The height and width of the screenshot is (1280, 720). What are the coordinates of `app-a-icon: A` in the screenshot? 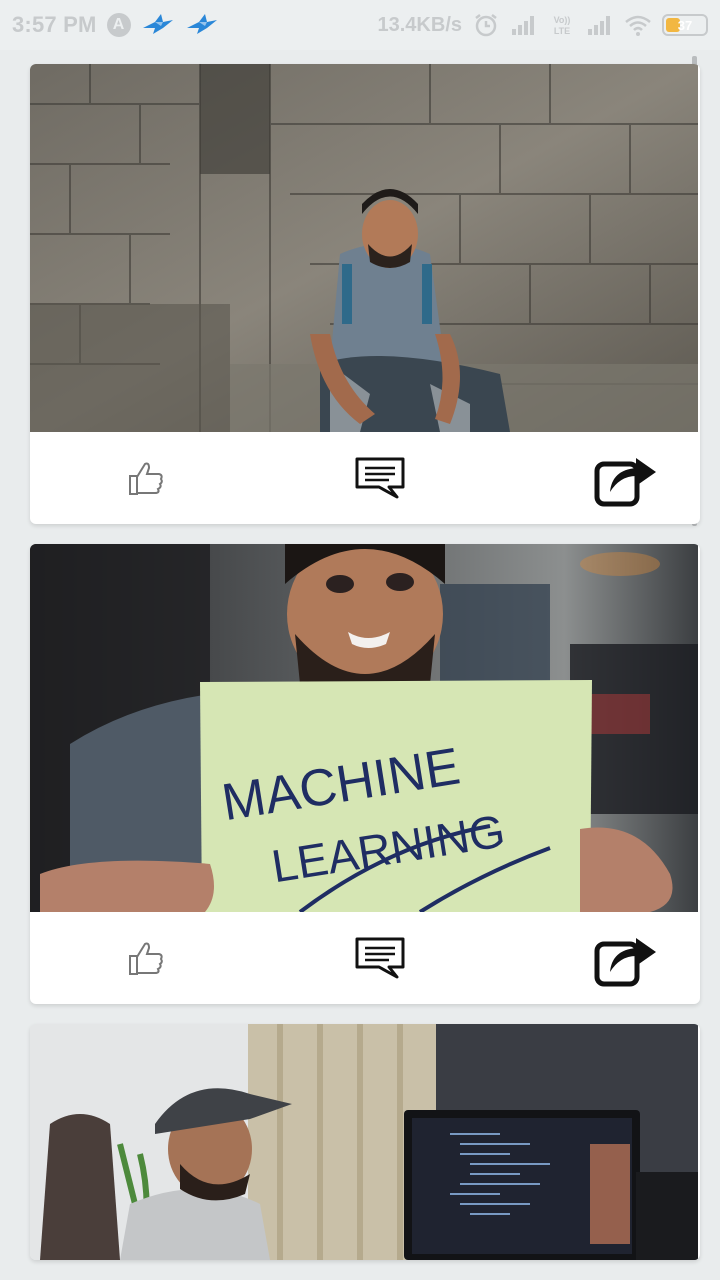 It's located at (118, 25).